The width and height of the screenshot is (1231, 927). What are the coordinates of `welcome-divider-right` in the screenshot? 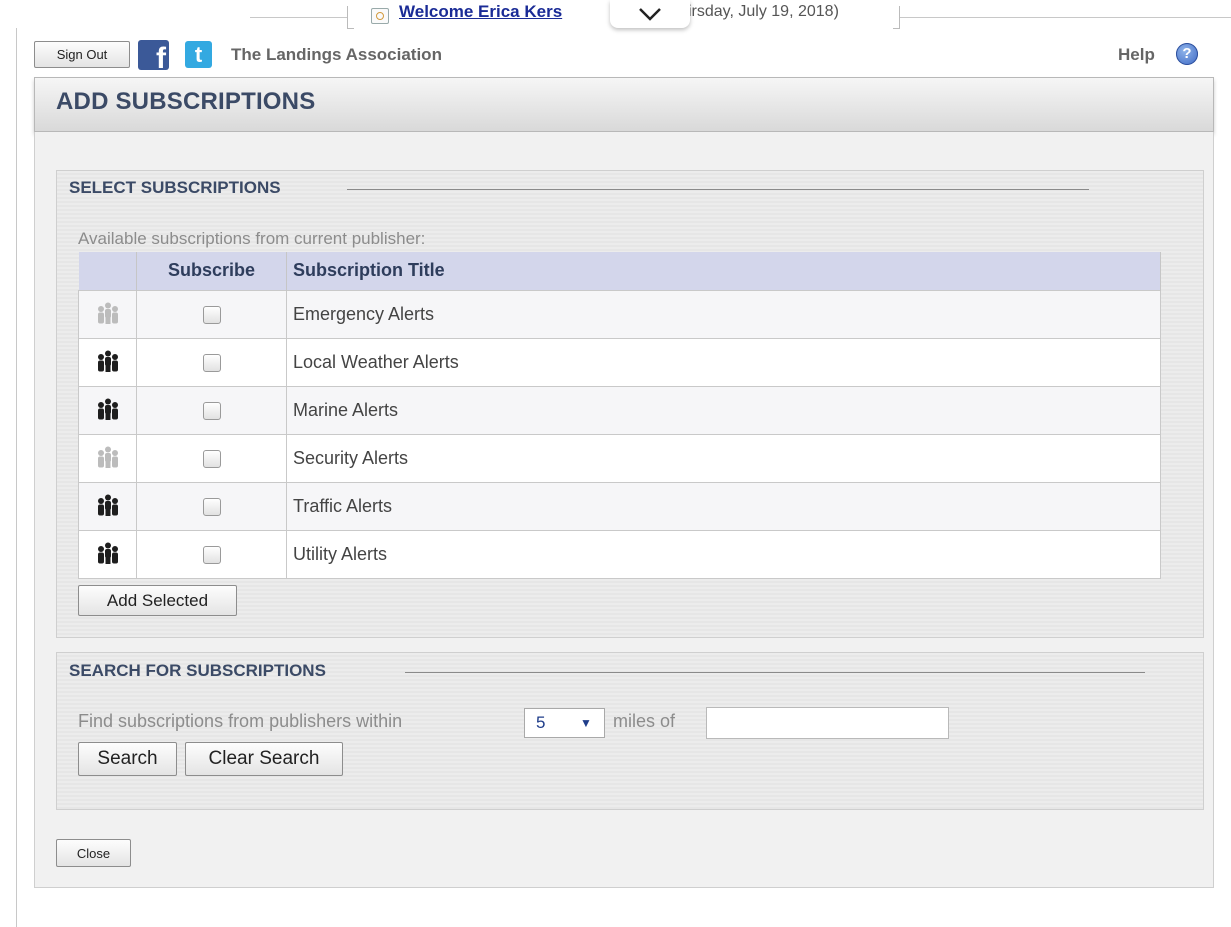 It's located at (1065, 17).